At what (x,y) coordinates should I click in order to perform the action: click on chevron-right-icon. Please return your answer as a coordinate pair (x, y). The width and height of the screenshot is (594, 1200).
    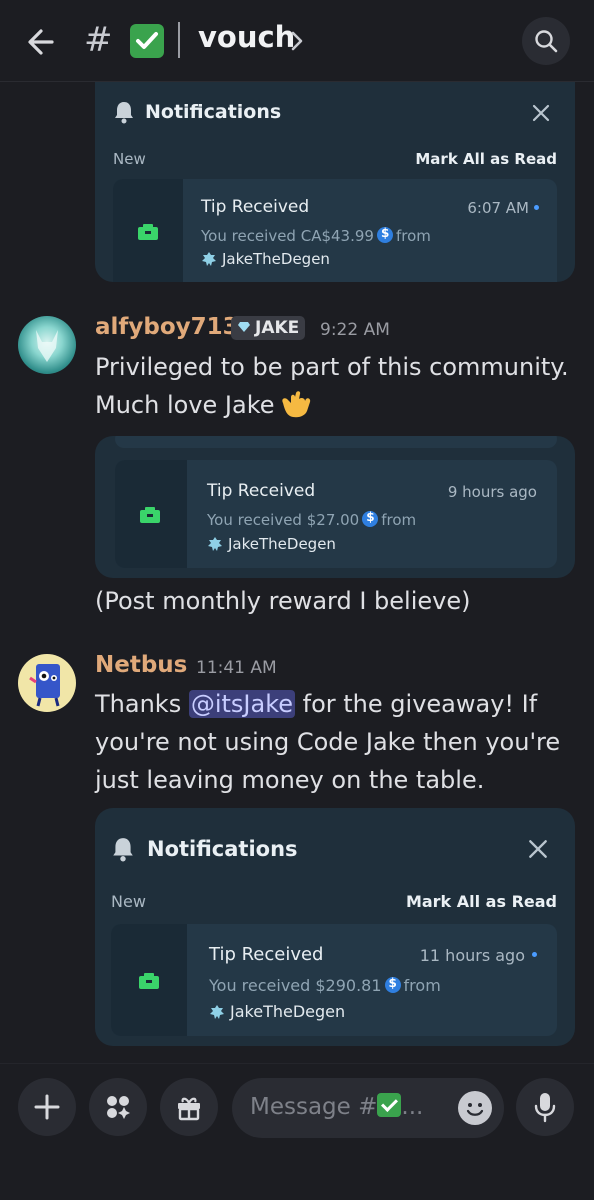
    Looking at the image, I should click on (297, 43).